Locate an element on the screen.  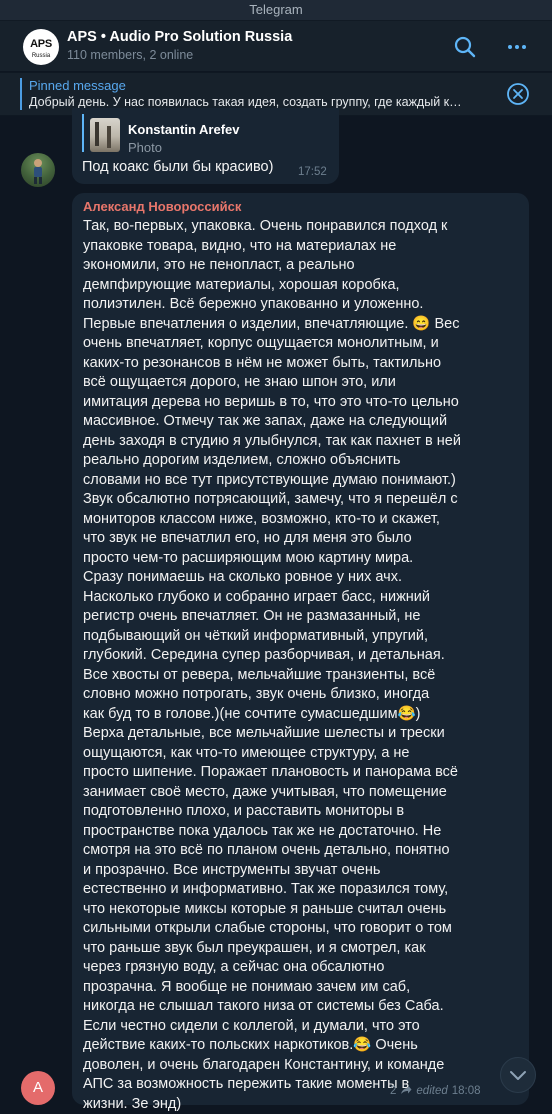
reply-author: Konstantin Arefev is located at coordinates (184, 129).